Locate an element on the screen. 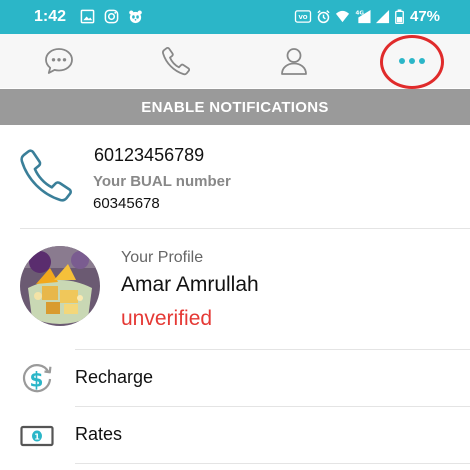  wifi-icon is located at coordinates (342, 16).